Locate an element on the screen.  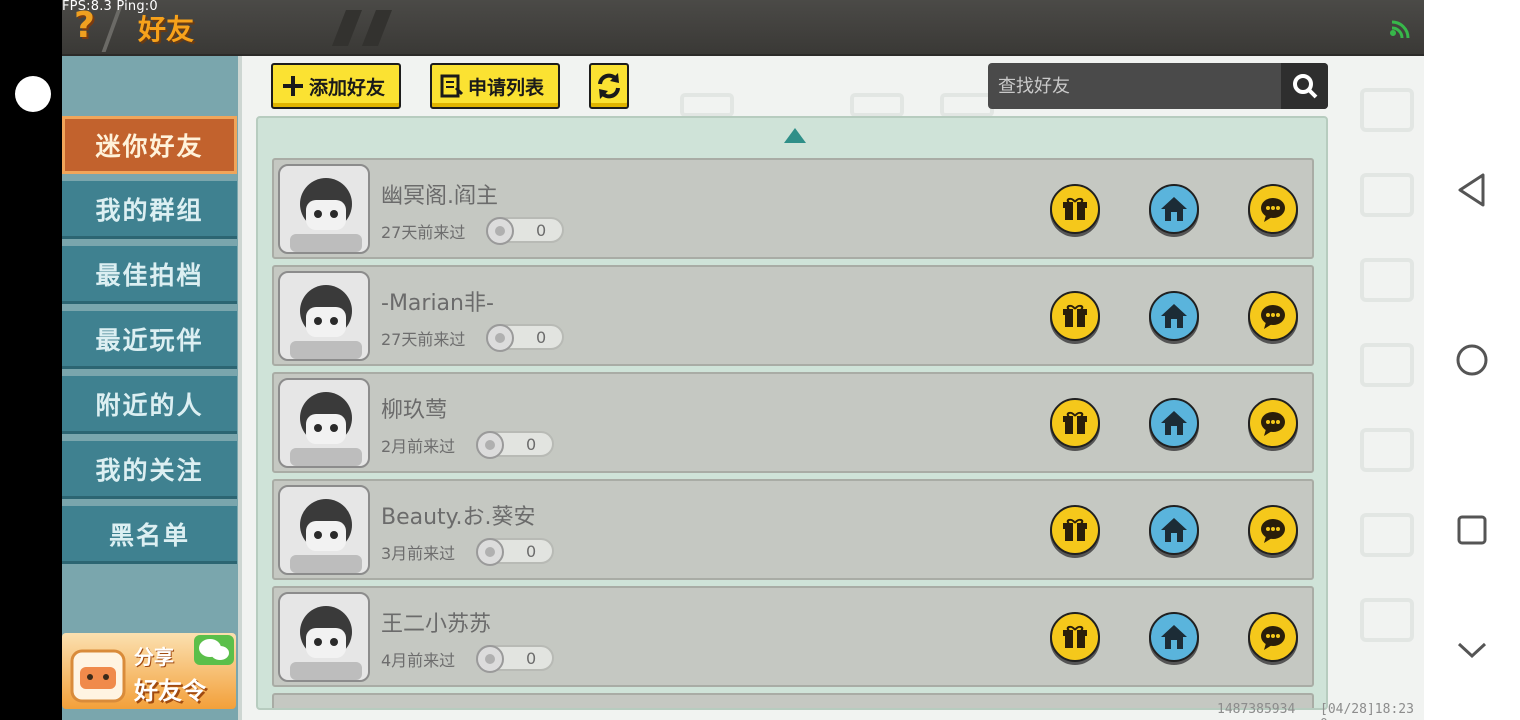
top-bar: ? 好友 is located at coordinates (743, 28).